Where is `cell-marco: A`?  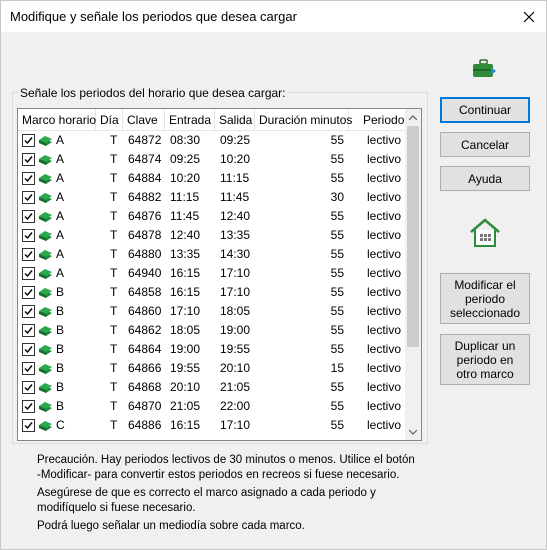
cell-marco: A is located at coordinates (60, 159).